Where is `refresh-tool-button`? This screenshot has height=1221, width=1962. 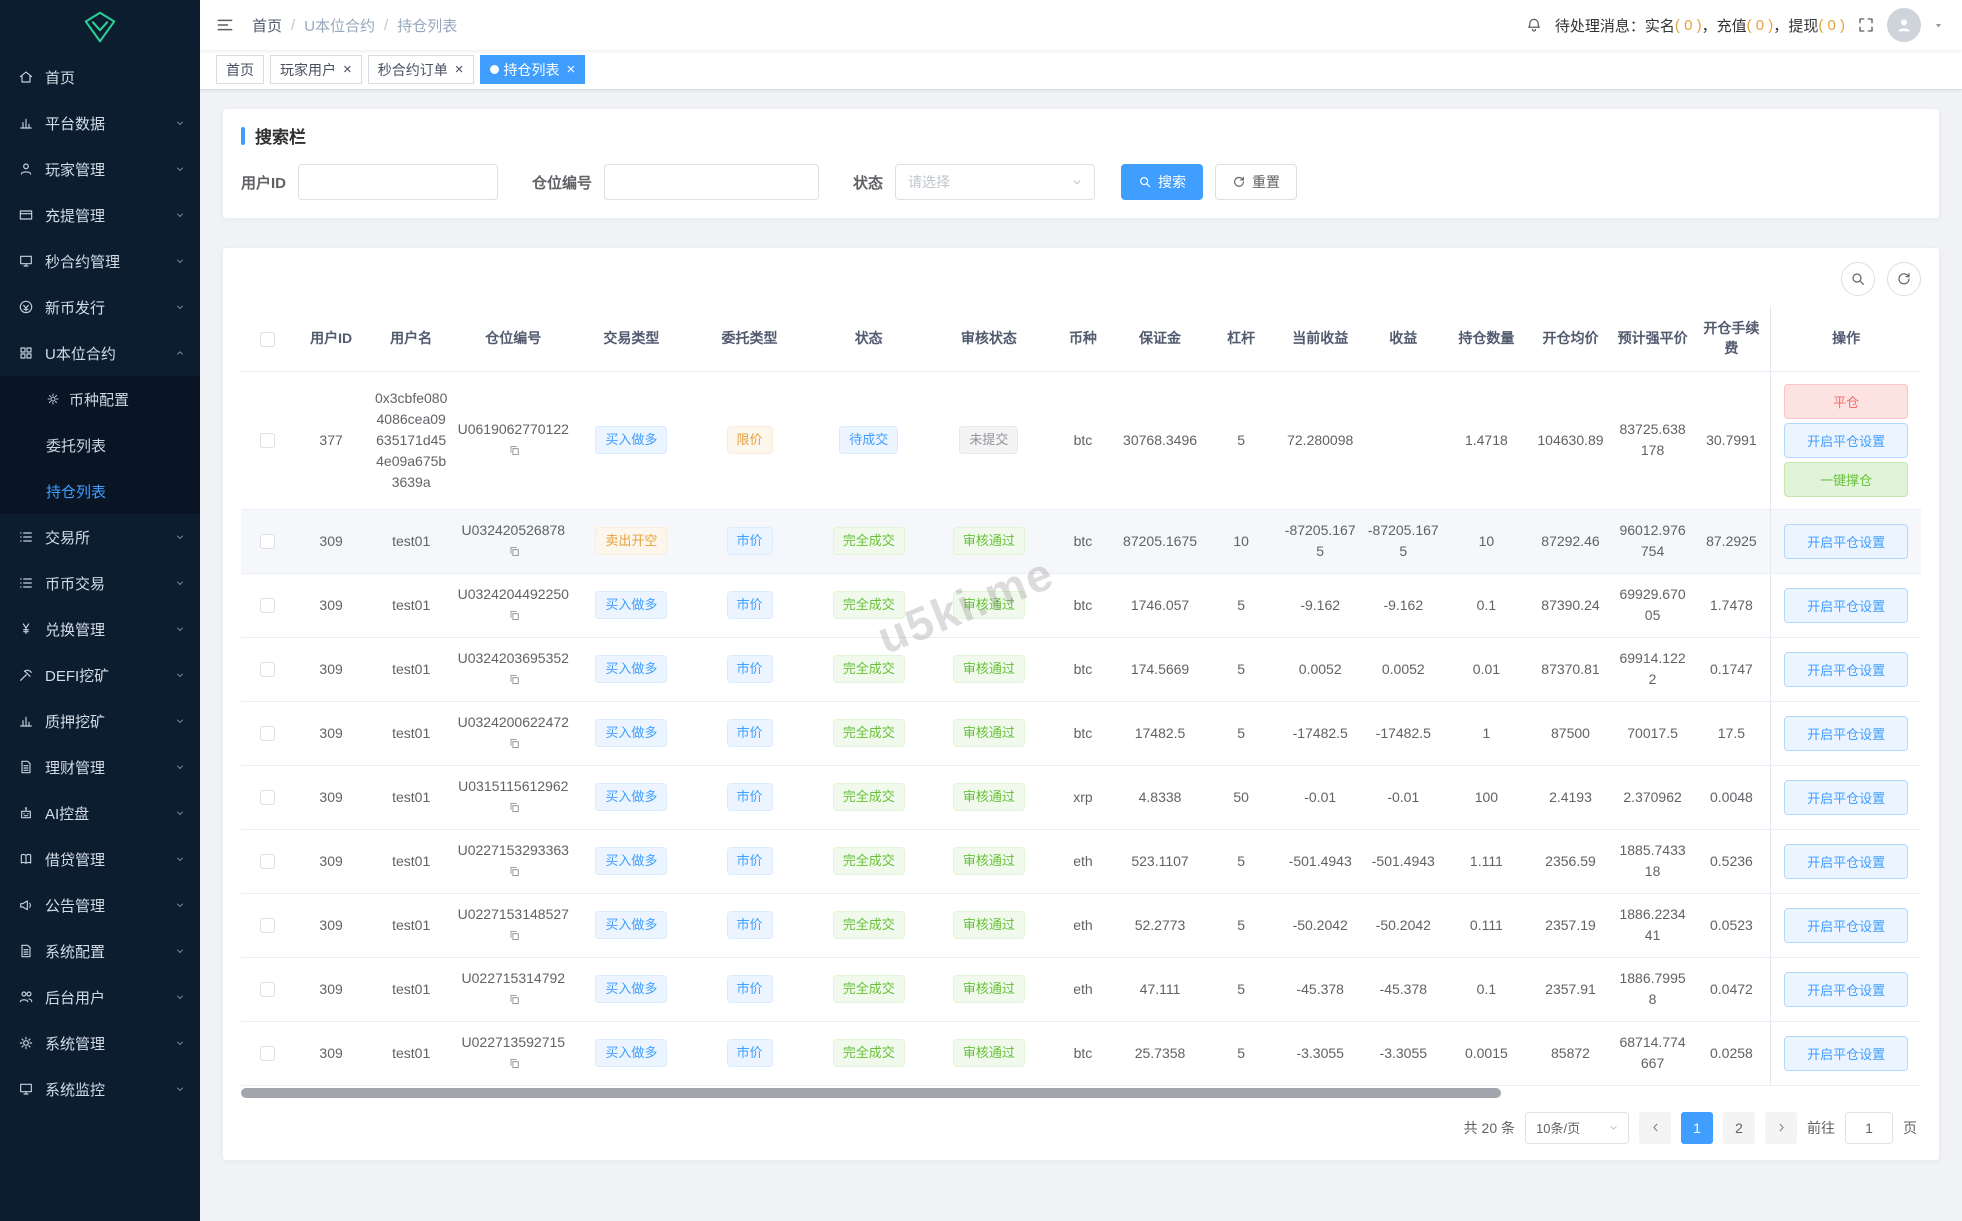
refresh-tool-button is located at coordinates (1904, 279).